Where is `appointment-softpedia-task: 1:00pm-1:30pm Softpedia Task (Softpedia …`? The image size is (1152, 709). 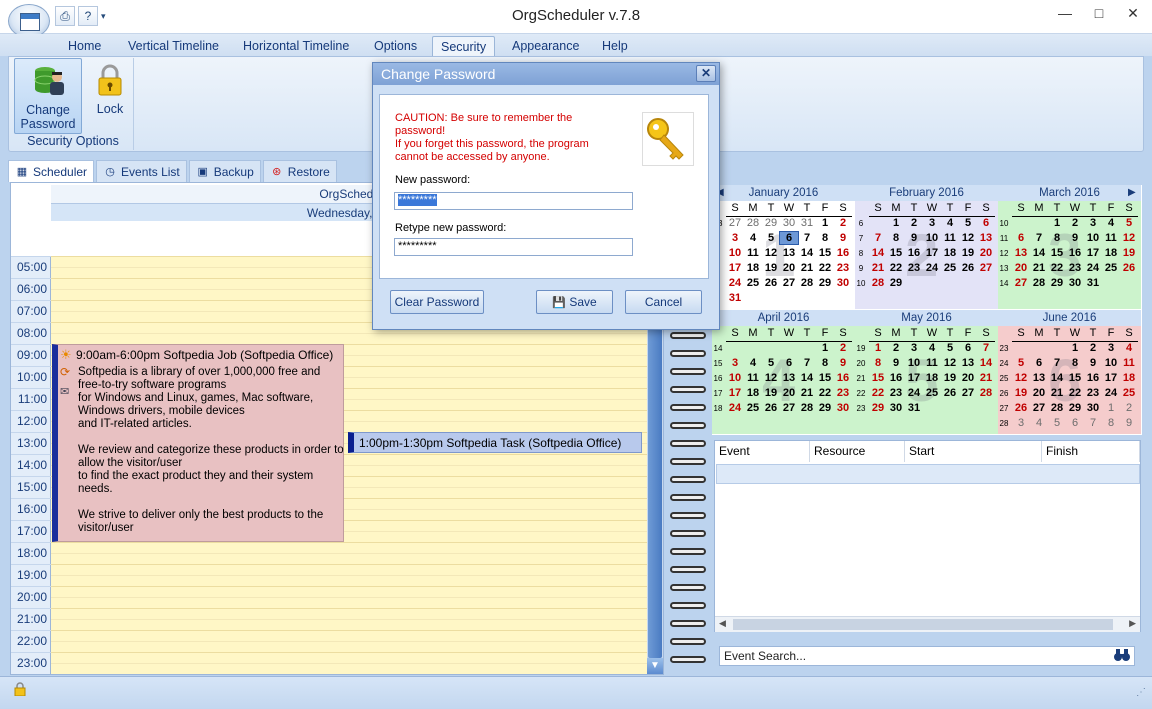
appointment-softpedia-task: 1:00pm-1:30pm Softpedia Task (Softpedia … is located at coordinates (495, 442).